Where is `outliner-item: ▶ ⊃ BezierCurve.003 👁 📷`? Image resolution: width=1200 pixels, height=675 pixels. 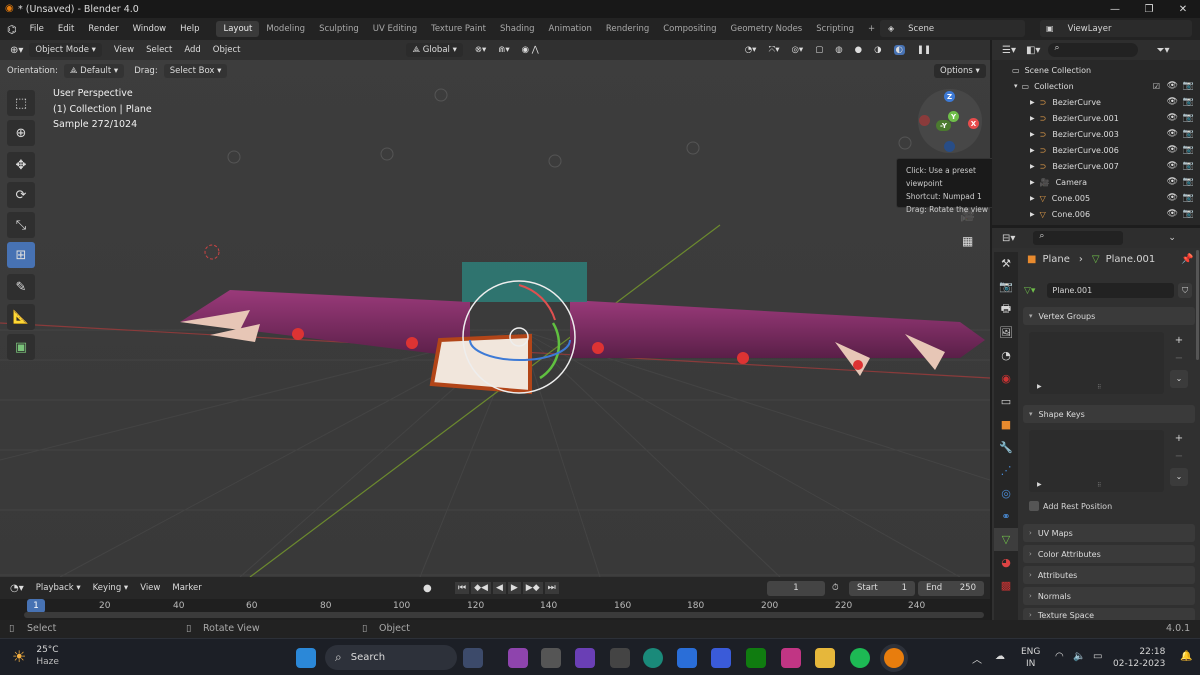 outliner-item: ▶ ⊃ BezierCurve.003 👁 📷 is located at coordinates (1096, 134).